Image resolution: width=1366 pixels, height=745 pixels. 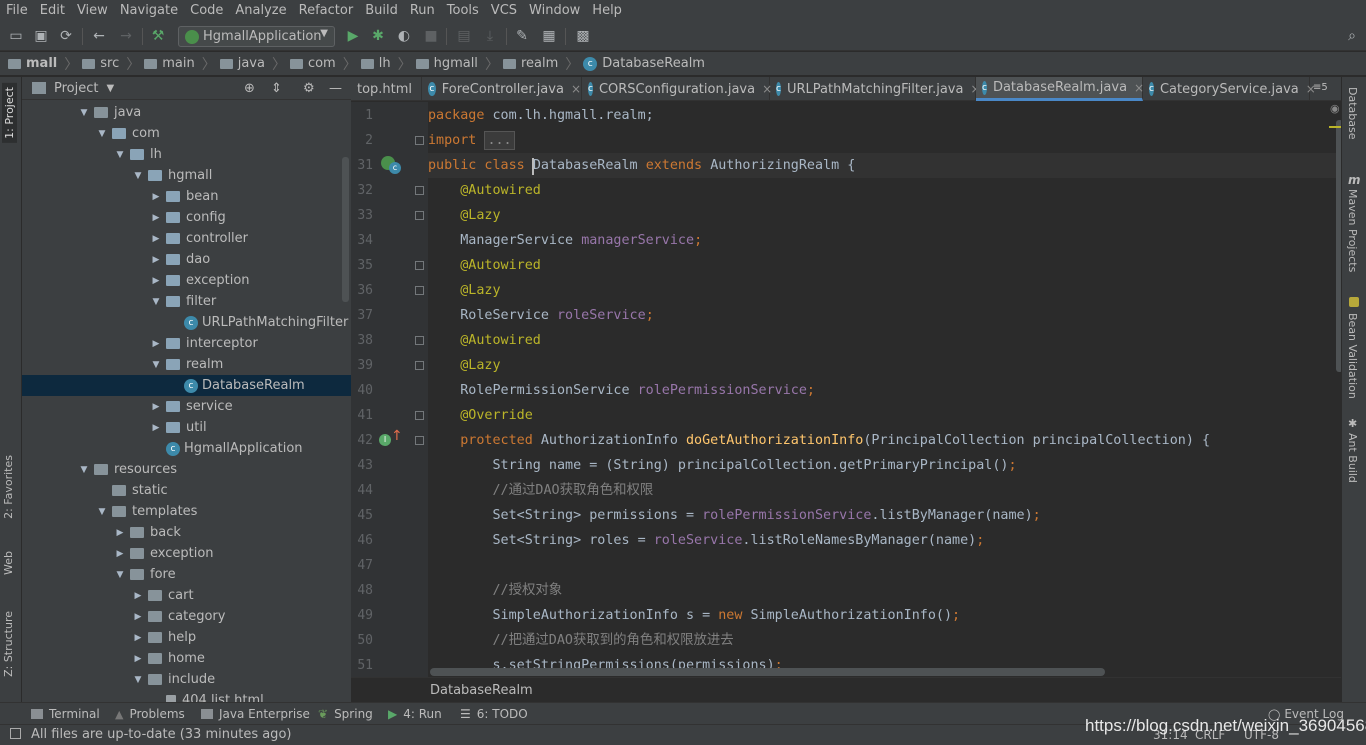 I want to click on tree-item: ▼ java, so click(x=186, y=112).